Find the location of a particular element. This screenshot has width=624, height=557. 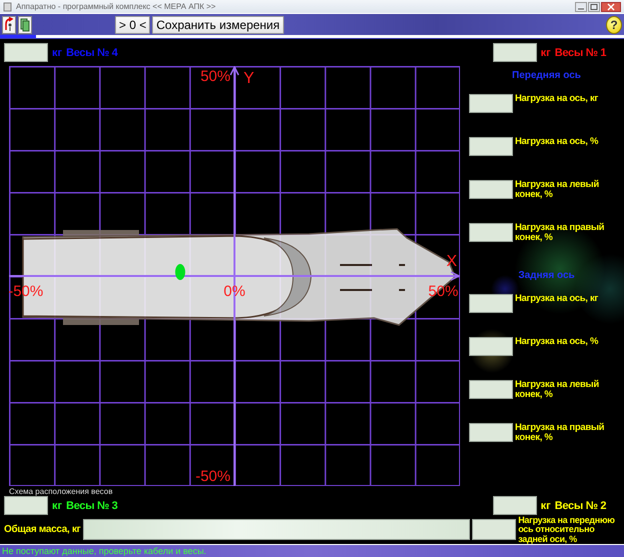

axle-title: Передняя ось is located at coordinates (546, 76).